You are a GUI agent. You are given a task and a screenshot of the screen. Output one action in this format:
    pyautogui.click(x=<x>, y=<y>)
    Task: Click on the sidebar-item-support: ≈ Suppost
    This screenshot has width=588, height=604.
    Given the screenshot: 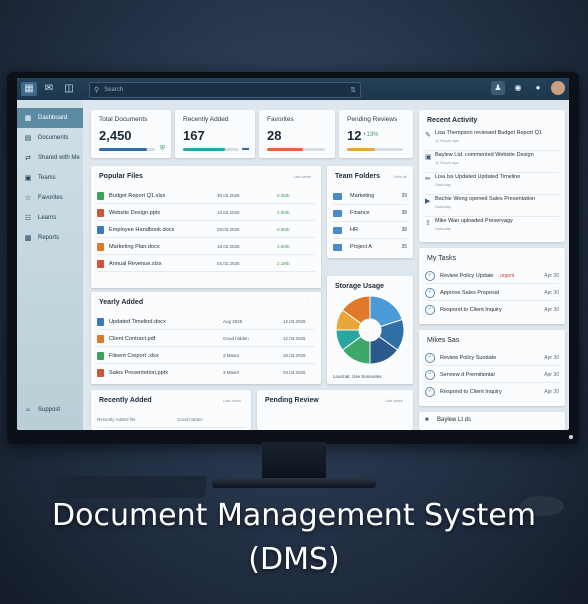 What is the action you would take?
    pyautogui.click(x=50, y=410)
    